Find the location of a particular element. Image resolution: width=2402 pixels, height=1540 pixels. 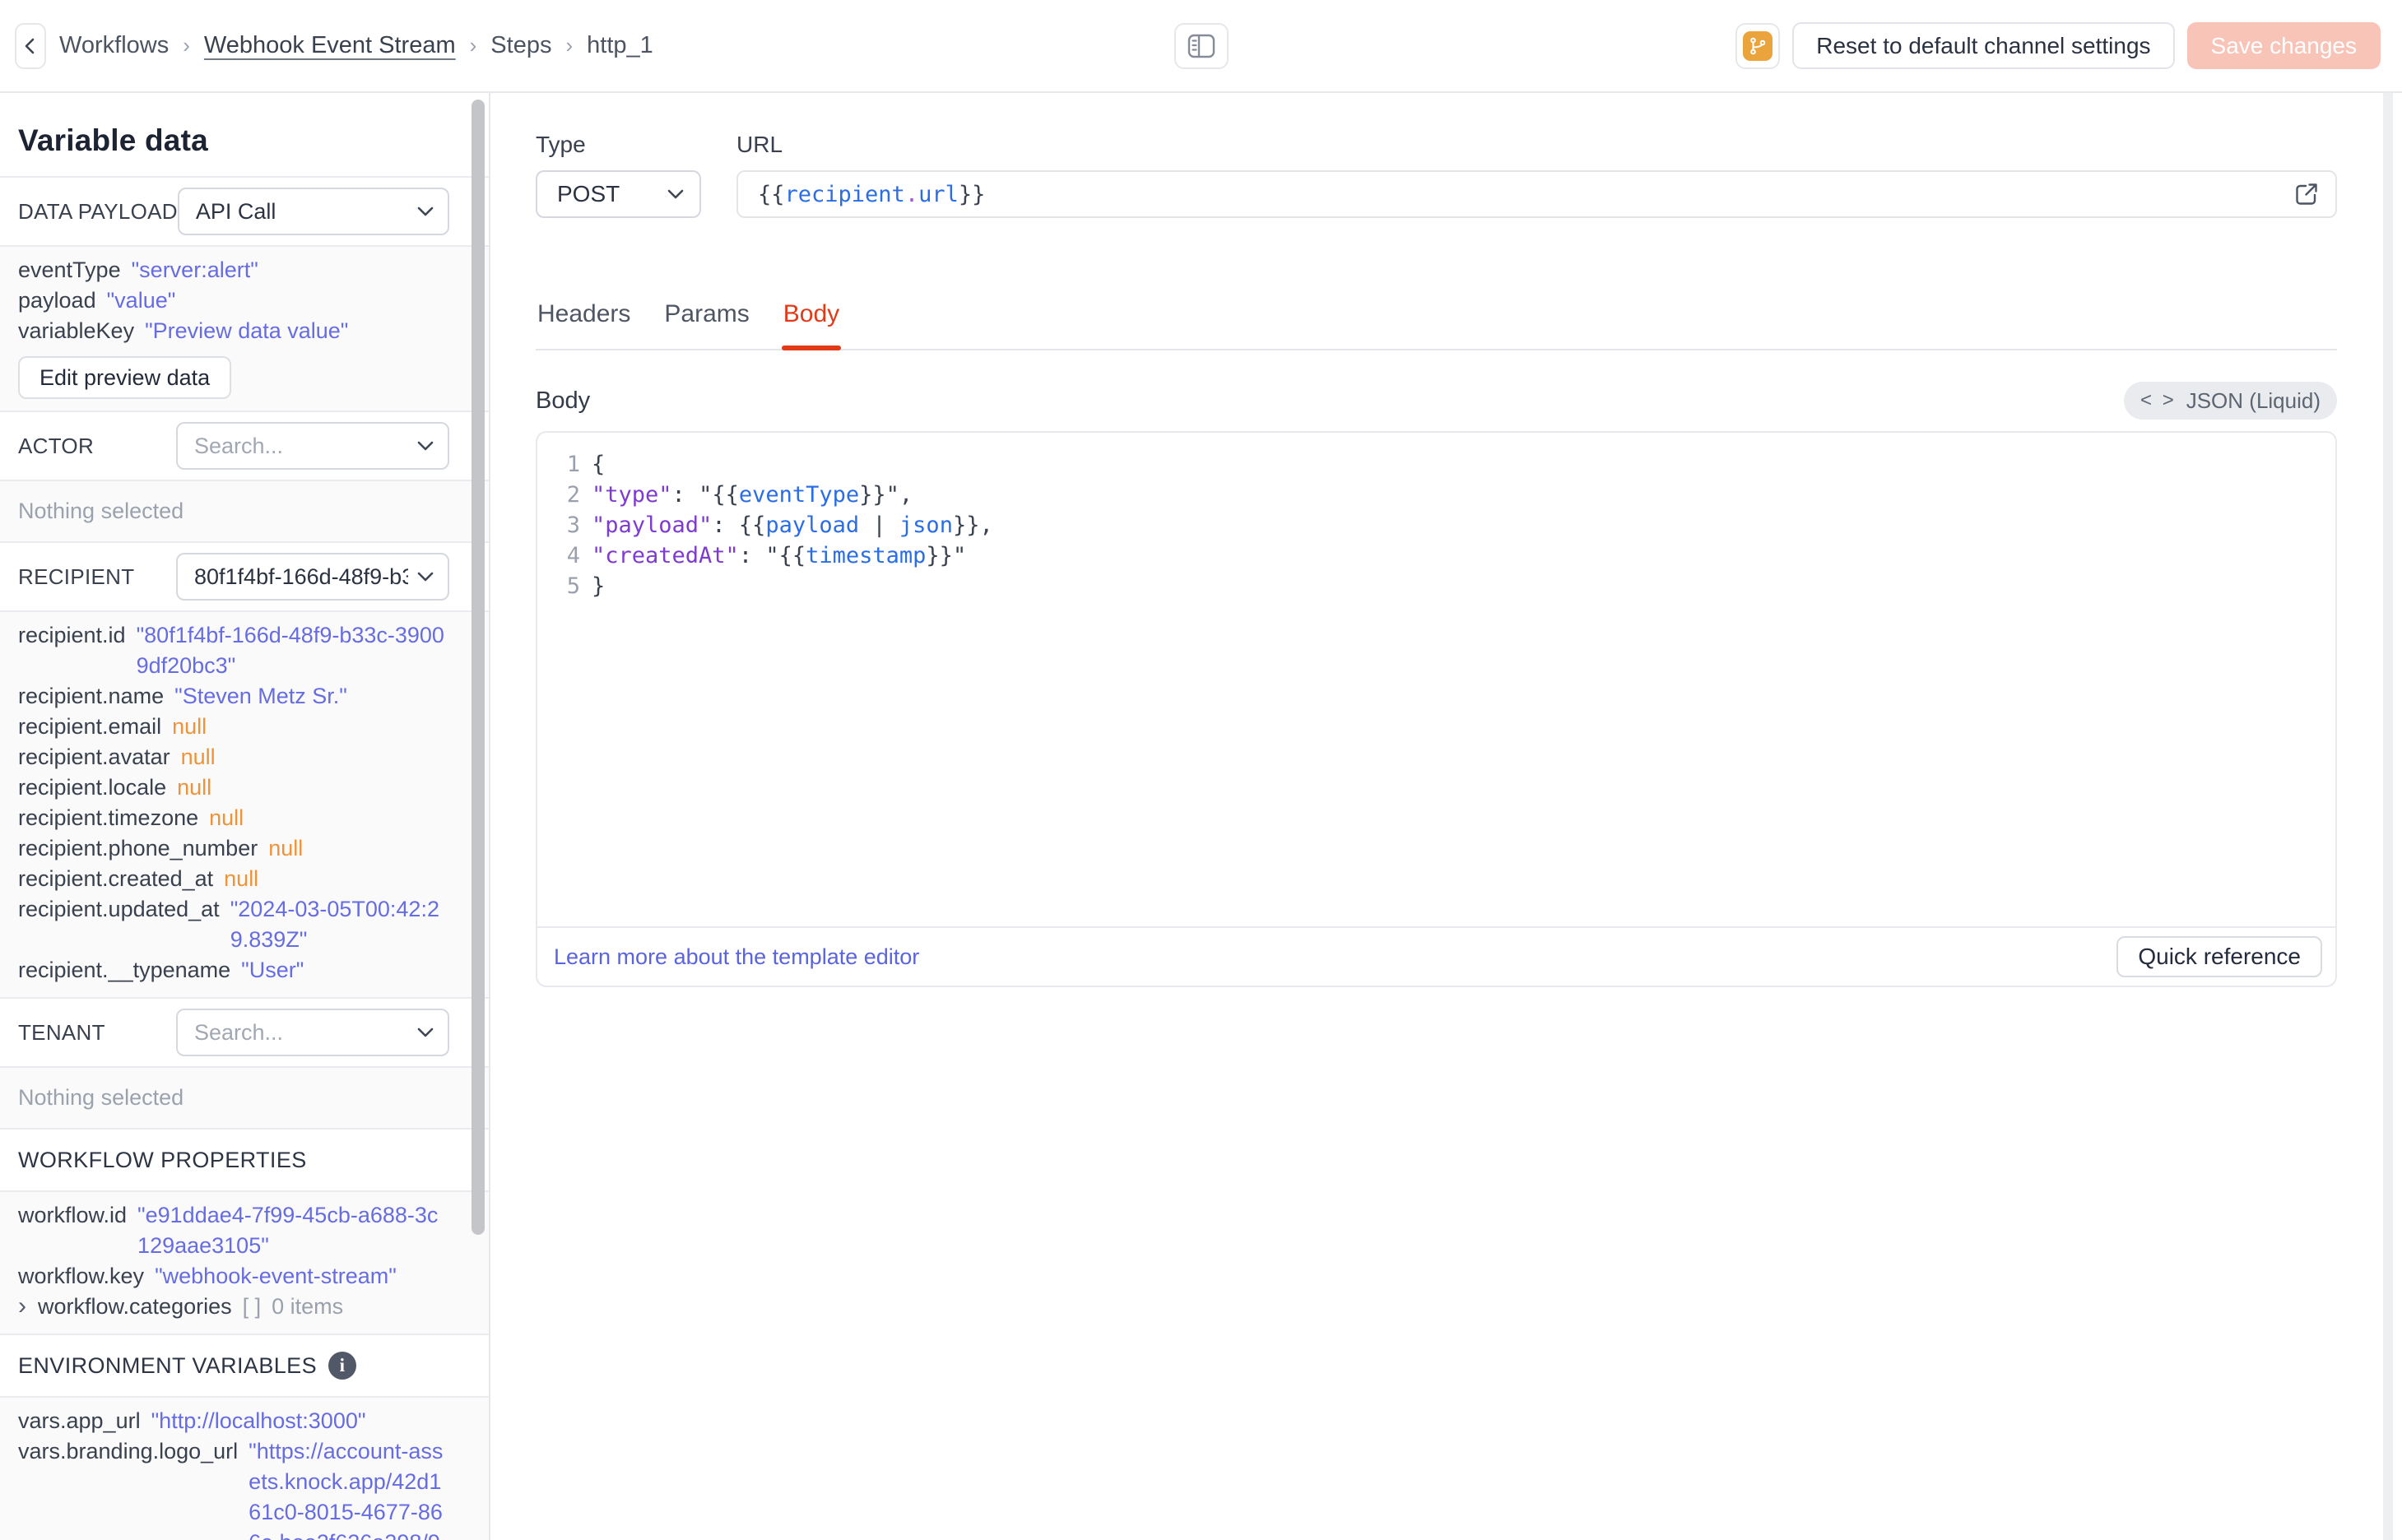

kv-value: "server:alert" is located at coordinates (194, 269).